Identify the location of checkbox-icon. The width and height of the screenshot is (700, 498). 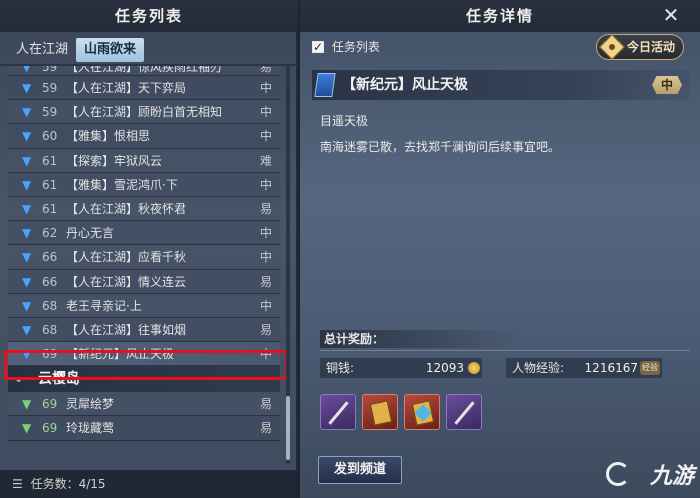
(318, 47).